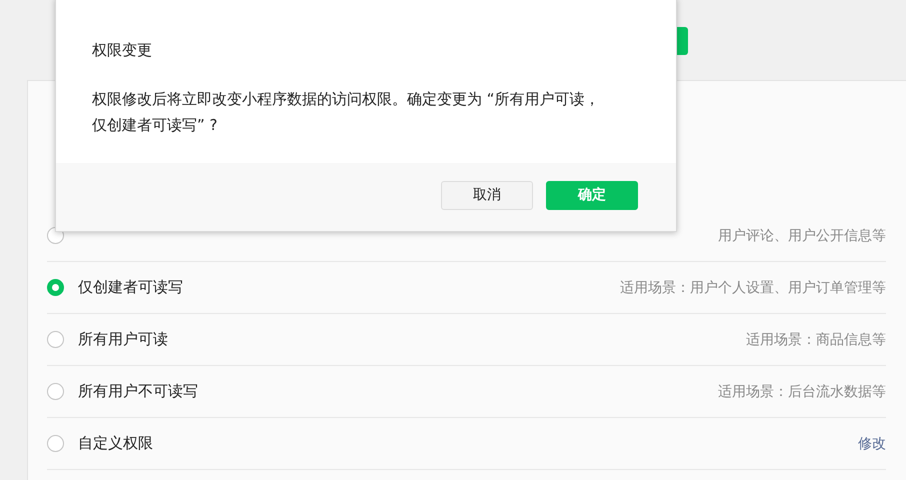 This screenshot has width=906, height=480. What do you see at coordinates (872, 443) in the screenshot?
I see `edit-link: 修改` at bounding box center [872, 443].